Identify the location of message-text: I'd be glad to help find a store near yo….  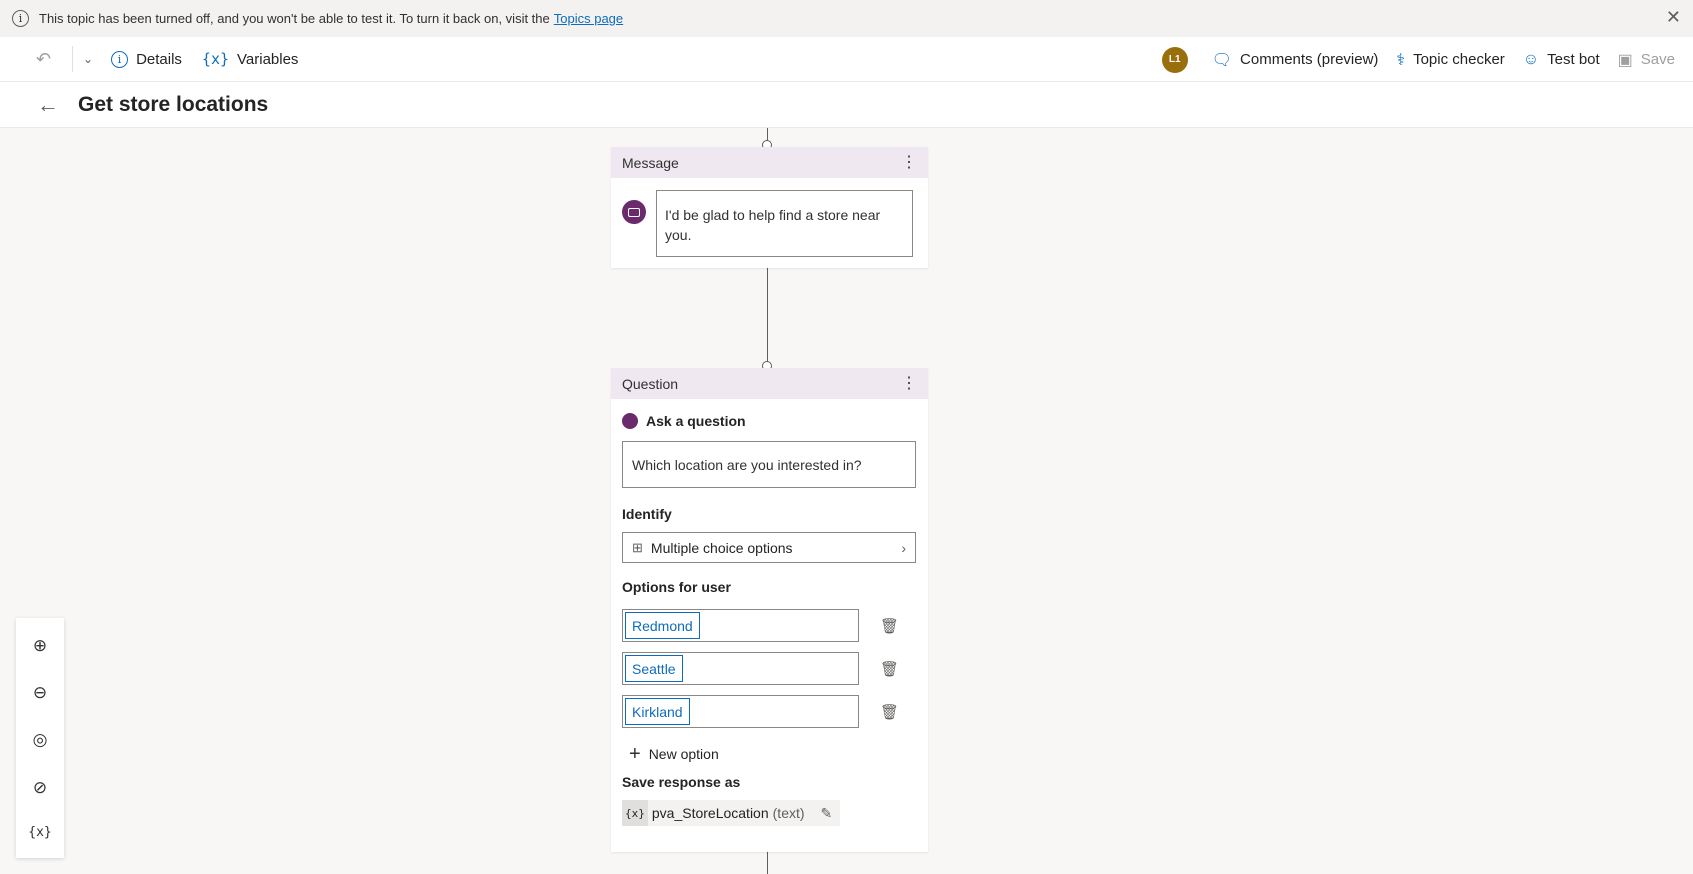
(784, 223).